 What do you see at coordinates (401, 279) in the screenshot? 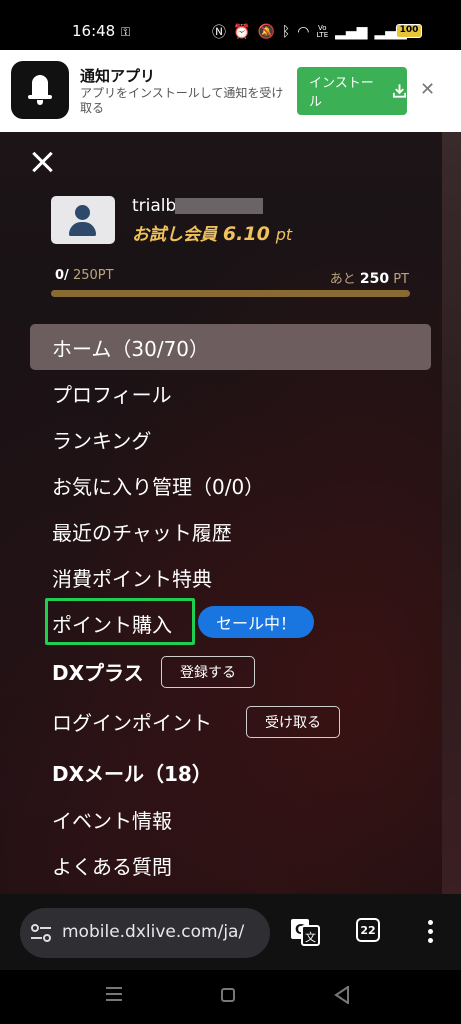
I see `remaining-unit: PT` at bounding box center [401, 279].